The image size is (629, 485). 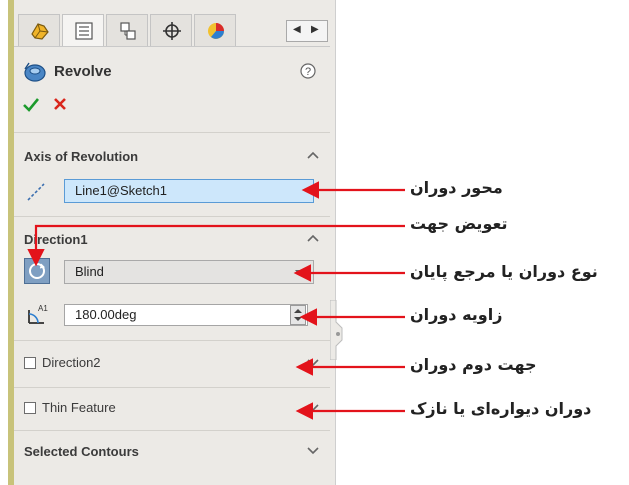 I want to click on annotation-thin: دوران دیواره‌ای یا نازک, so click(x=501, y=408).